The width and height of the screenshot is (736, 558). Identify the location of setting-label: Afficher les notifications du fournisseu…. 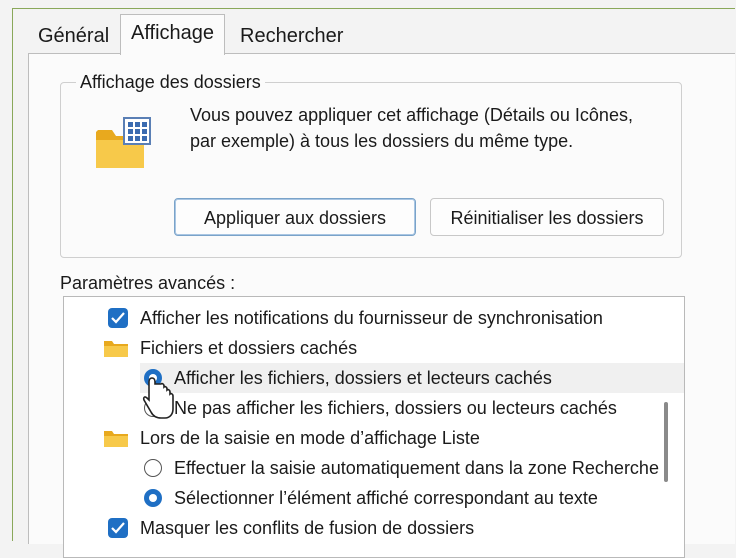
(371, 318).